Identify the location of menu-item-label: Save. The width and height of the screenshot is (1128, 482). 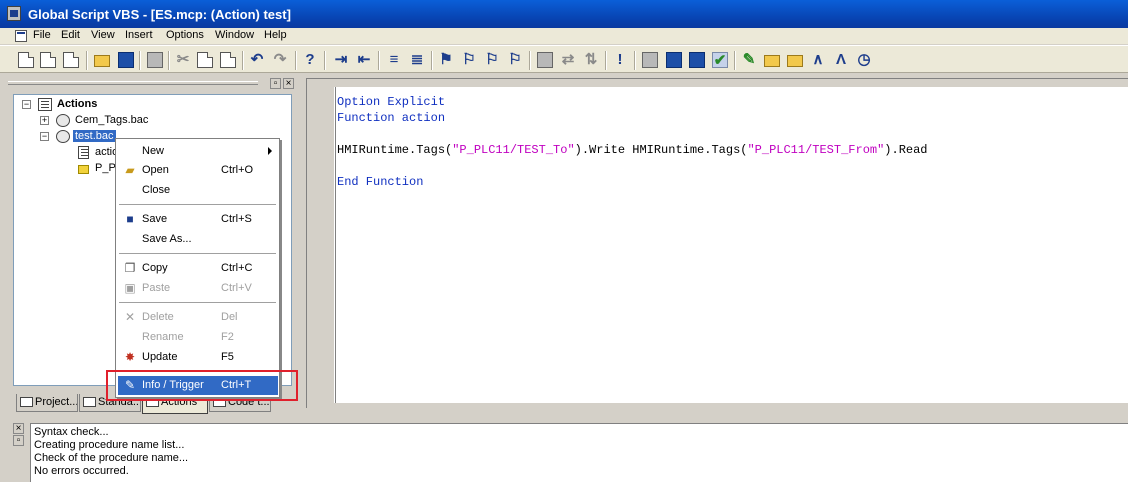
(155, 219).